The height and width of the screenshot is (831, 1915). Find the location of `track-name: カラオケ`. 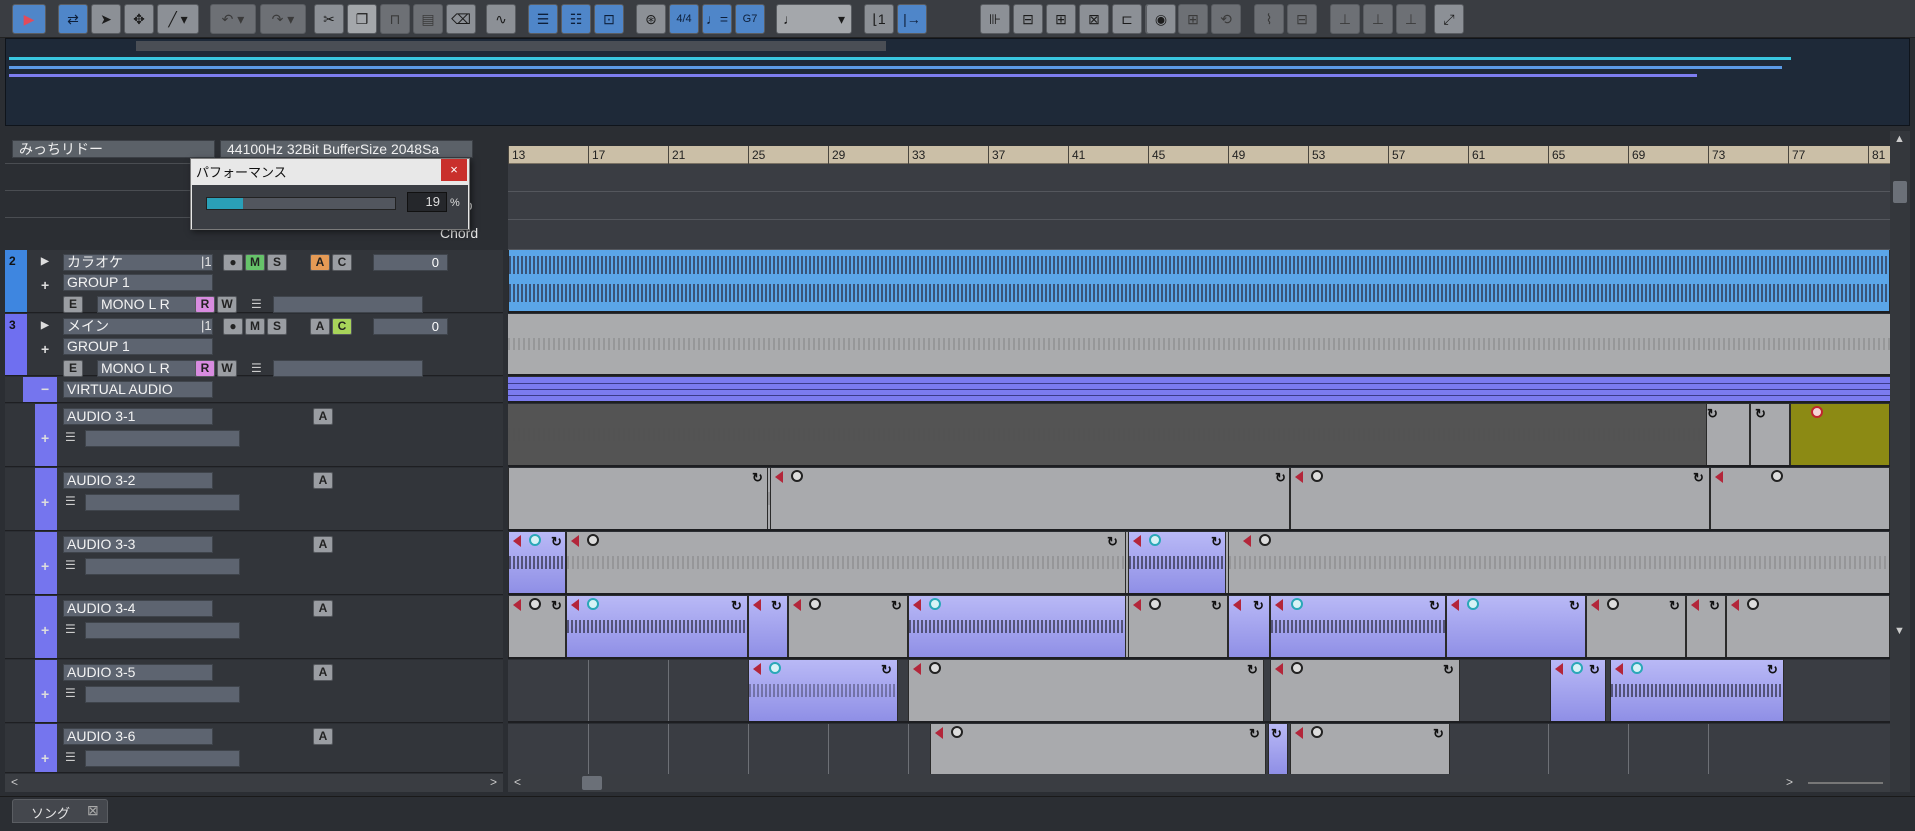

track-name: カラオケ is located at coordinates (138, 262).